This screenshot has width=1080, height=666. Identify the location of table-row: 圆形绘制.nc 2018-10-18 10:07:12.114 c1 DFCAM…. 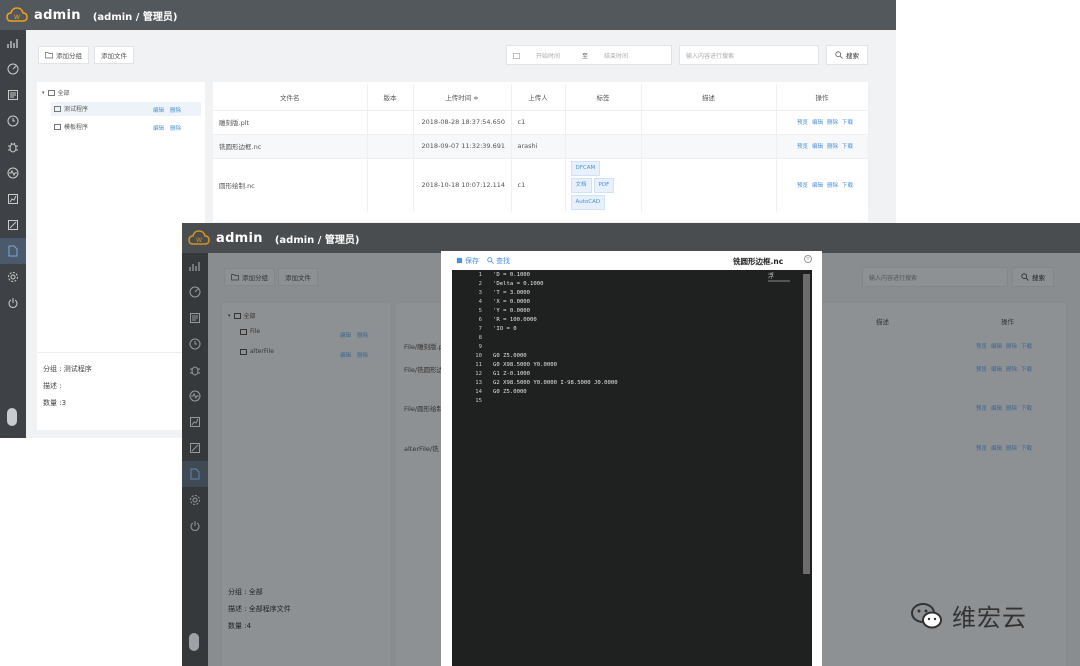
(541, 184).